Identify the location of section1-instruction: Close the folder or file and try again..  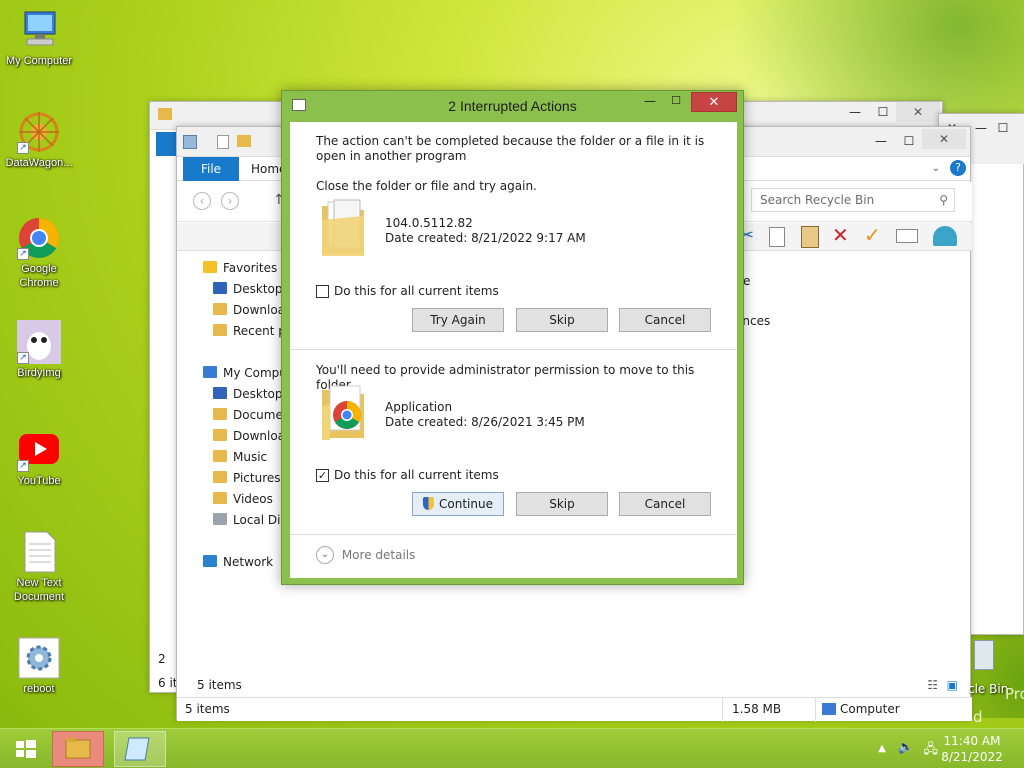
(426, 186).